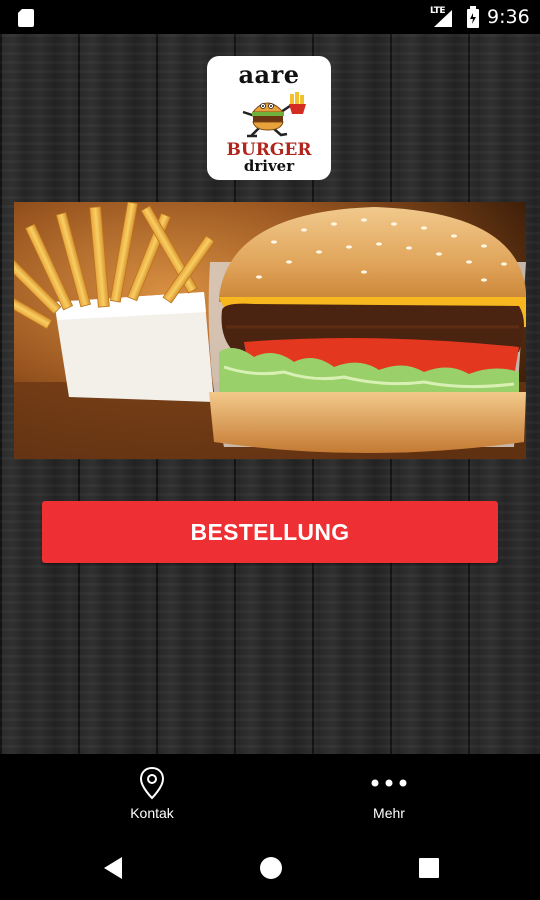 The image size is (540, 900). I want to click on tab-kontak: Kontak, so click(152, 794).